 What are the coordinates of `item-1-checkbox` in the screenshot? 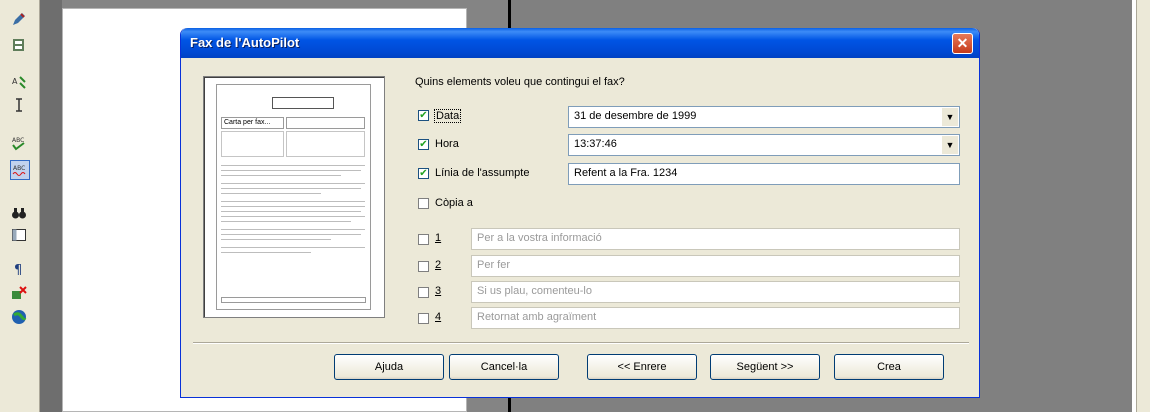 It's located at (423, 239).